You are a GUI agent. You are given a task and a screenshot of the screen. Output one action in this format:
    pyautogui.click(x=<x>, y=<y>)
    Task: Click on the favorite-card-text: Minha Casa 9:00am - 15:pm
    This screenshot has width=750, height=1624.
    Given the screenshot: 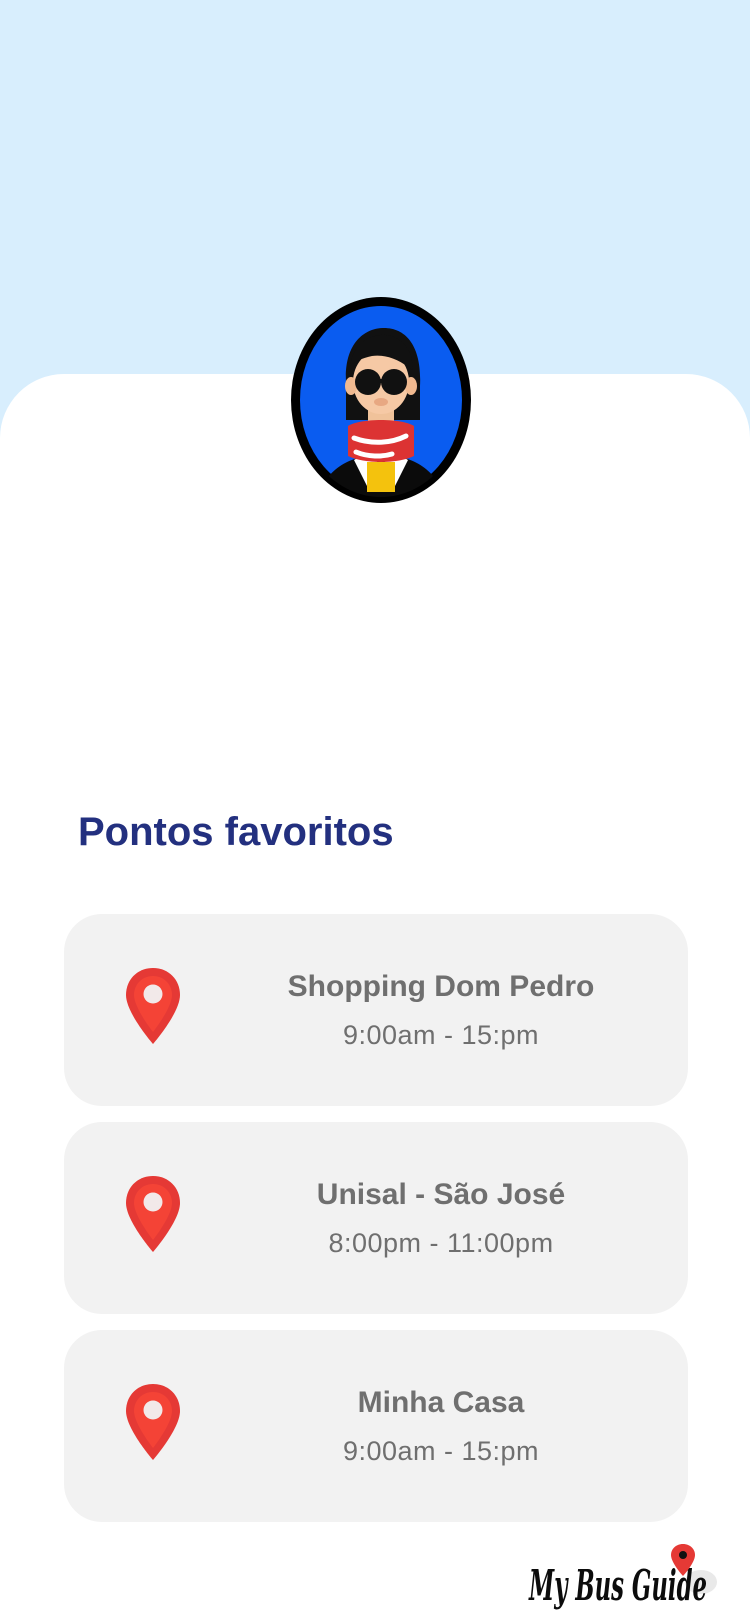 What is the action you would take?
    pyautogui.click(x=441, y=1426)
    